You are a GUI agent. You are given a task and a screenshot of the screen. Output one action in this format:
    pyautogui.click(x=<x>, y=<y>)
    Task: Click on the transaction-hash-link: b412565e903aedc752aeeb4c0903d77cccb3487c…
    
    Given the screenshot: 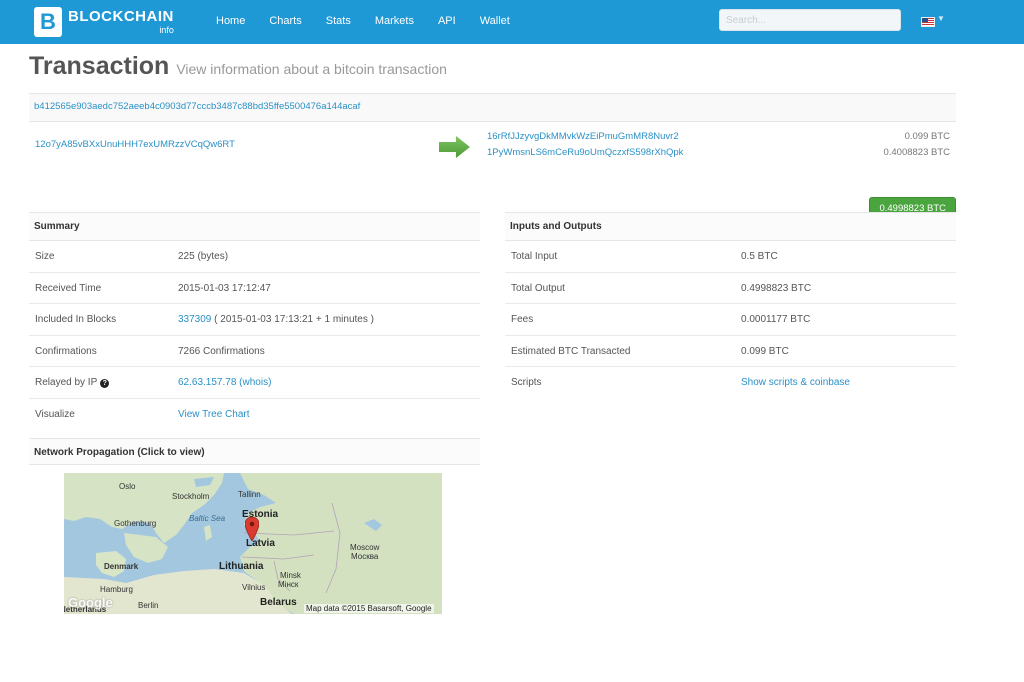 What is the action you would take?
    pyautogui.click(x=197, y=106)
    